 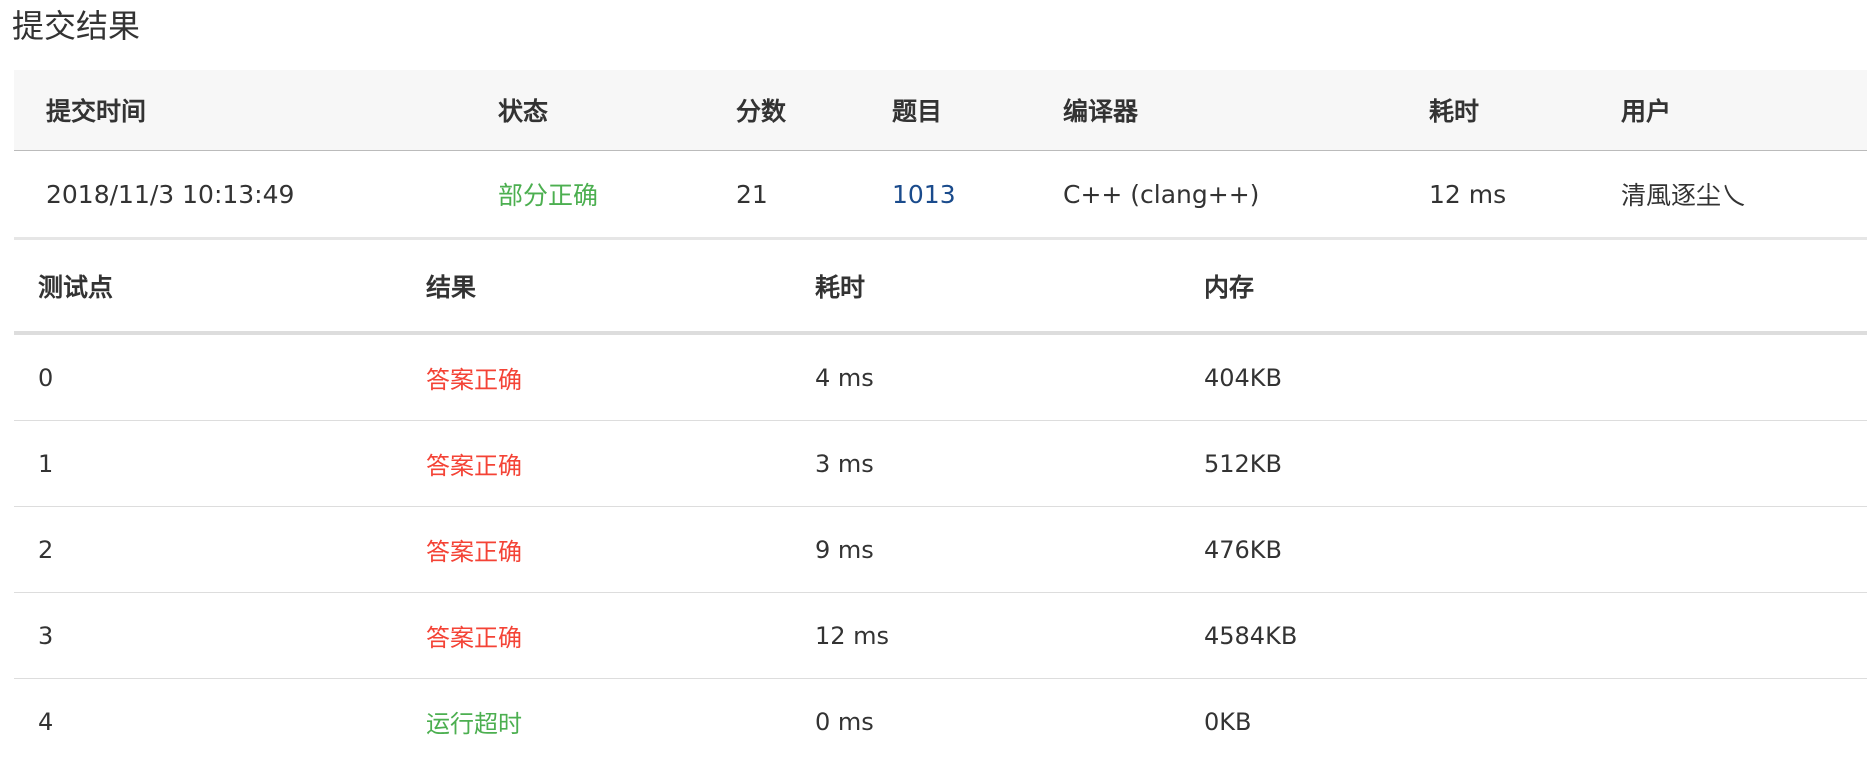 What do you see at coordinates (1228, 721) in the screenshot?
I see `case-memory: 0KB` at bounding box center [1228, 721].